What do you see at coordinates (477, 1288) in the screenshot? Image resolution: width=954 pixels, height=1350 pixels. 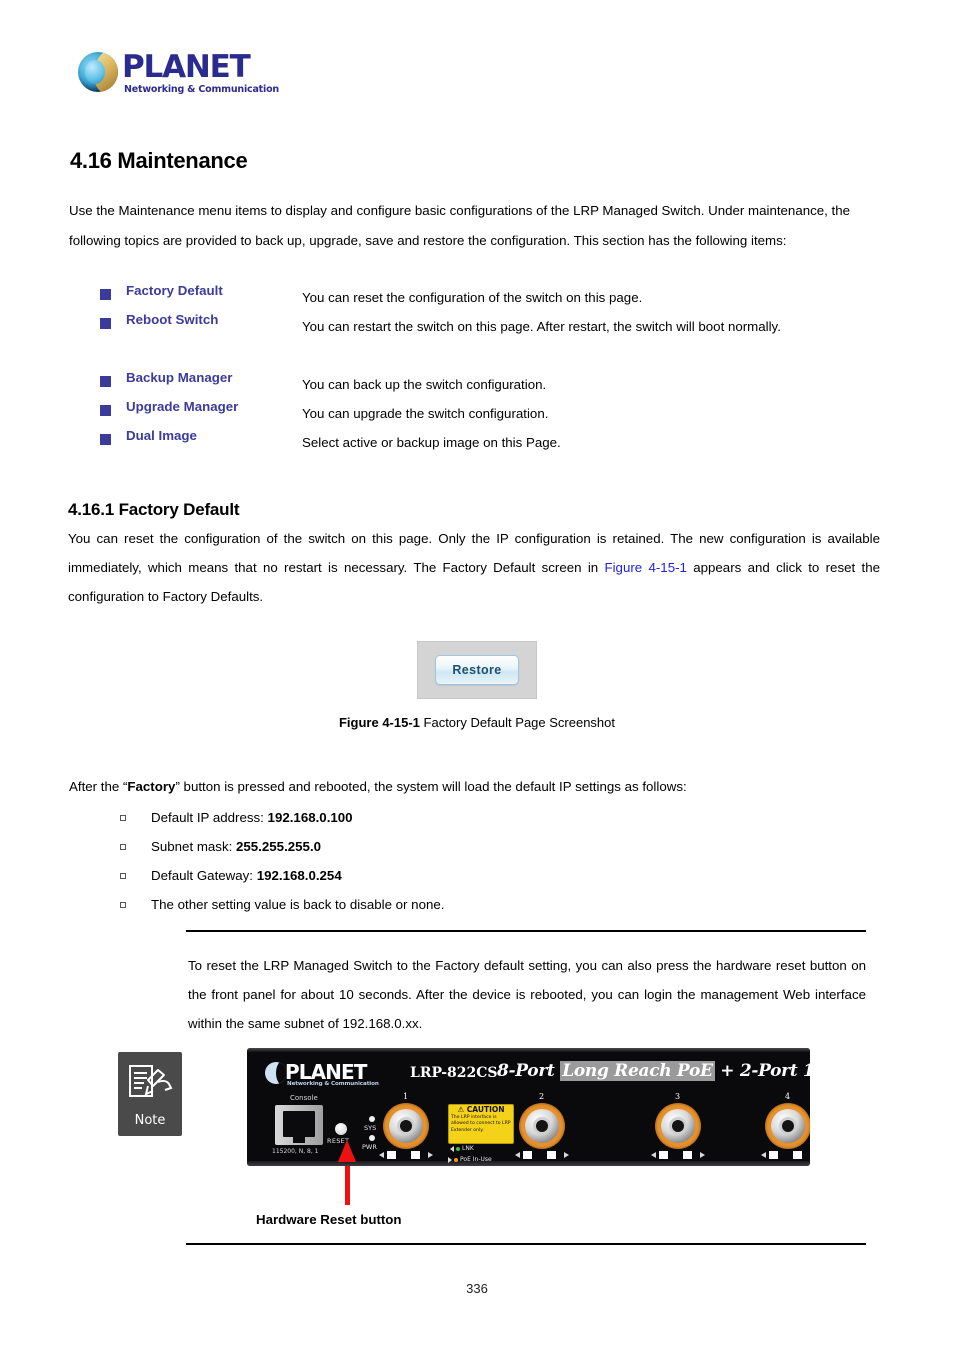 I see `page-number: 336` at bounding box center [477, 1288].